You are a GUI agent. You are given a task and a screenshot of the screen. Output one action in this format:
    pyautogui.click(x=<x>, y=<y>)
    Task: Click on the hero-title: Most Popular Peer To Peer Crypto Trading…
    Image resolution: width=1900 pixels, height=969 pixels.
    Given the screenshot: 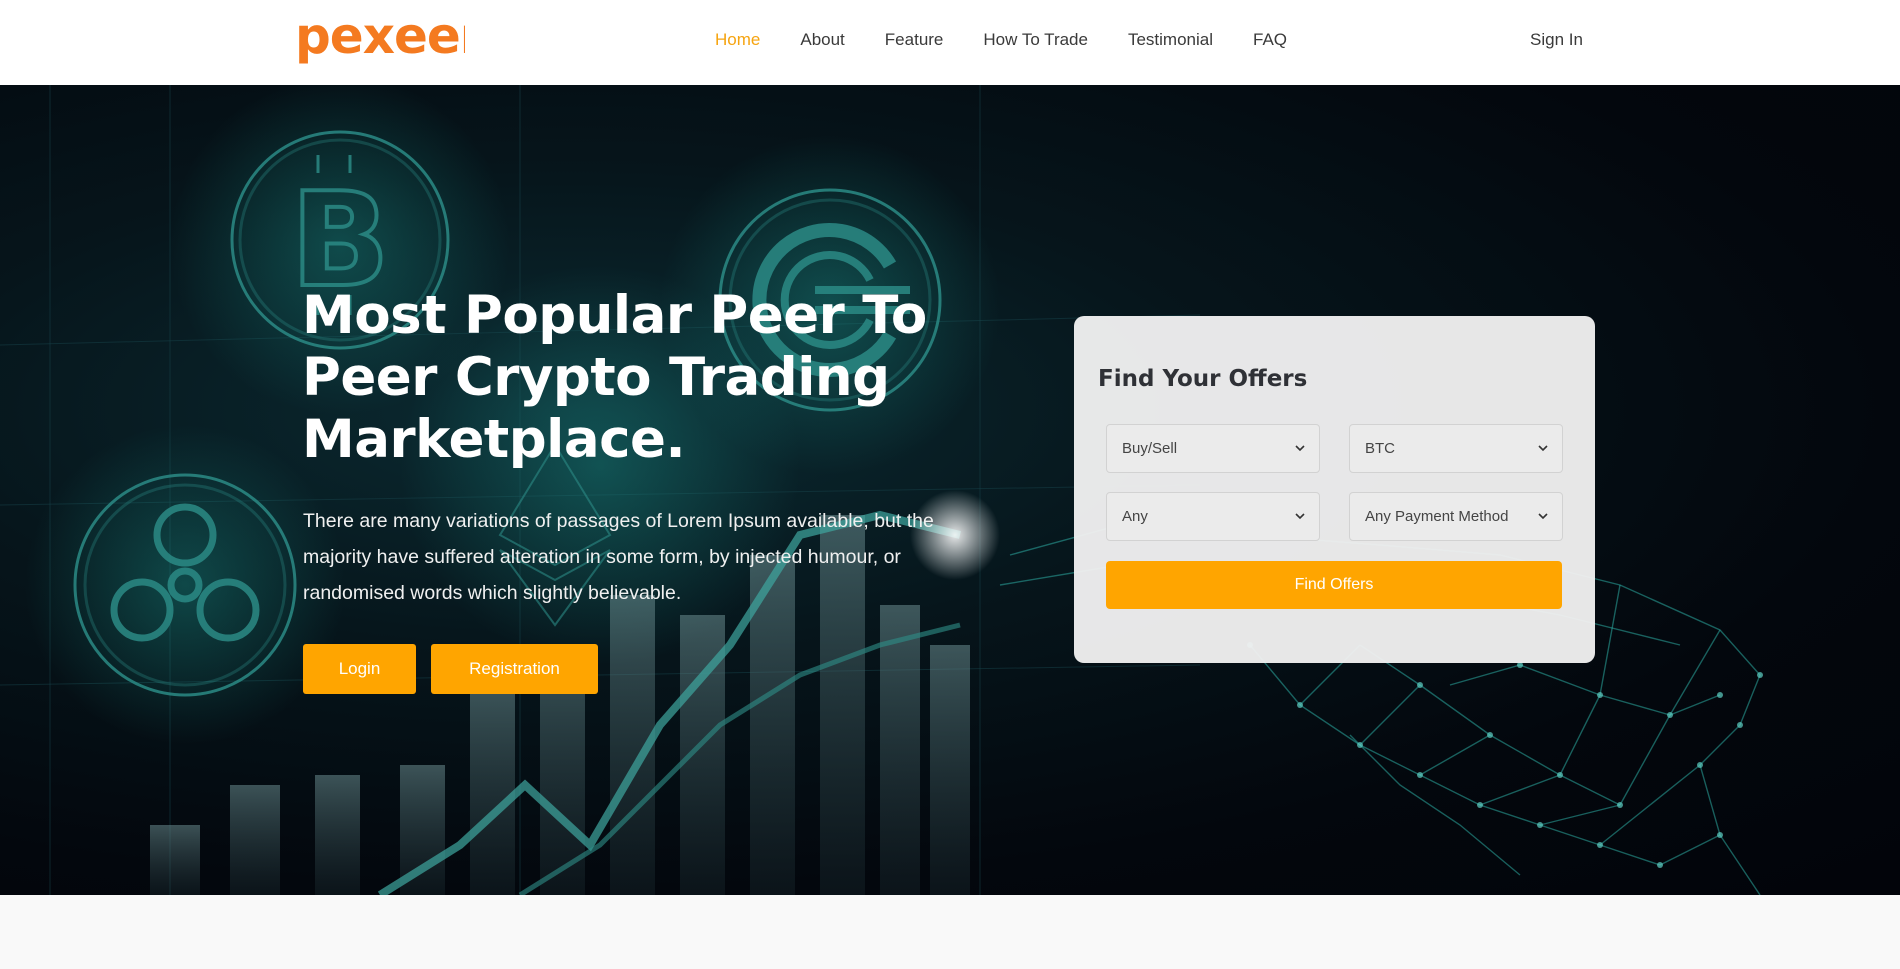 What is the action you would take?
    pyautogui.click(x=614, y=377)
    